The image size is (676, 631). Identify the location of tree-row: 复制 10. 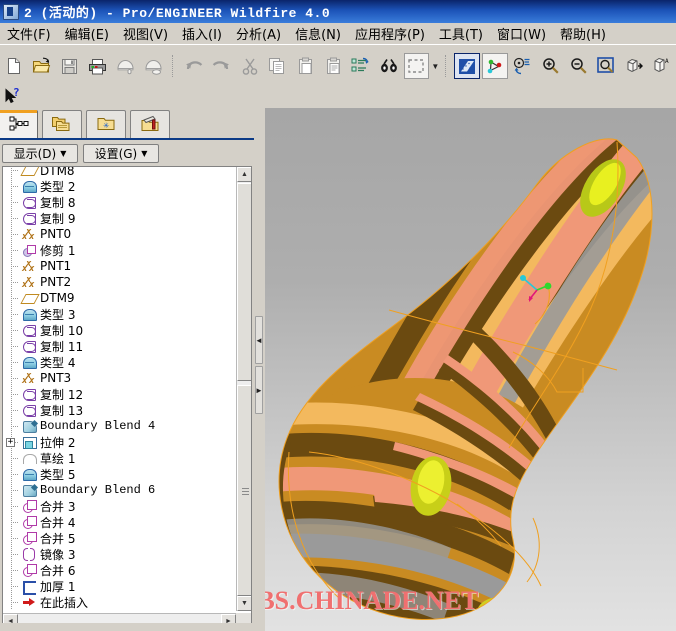
(119, 330).